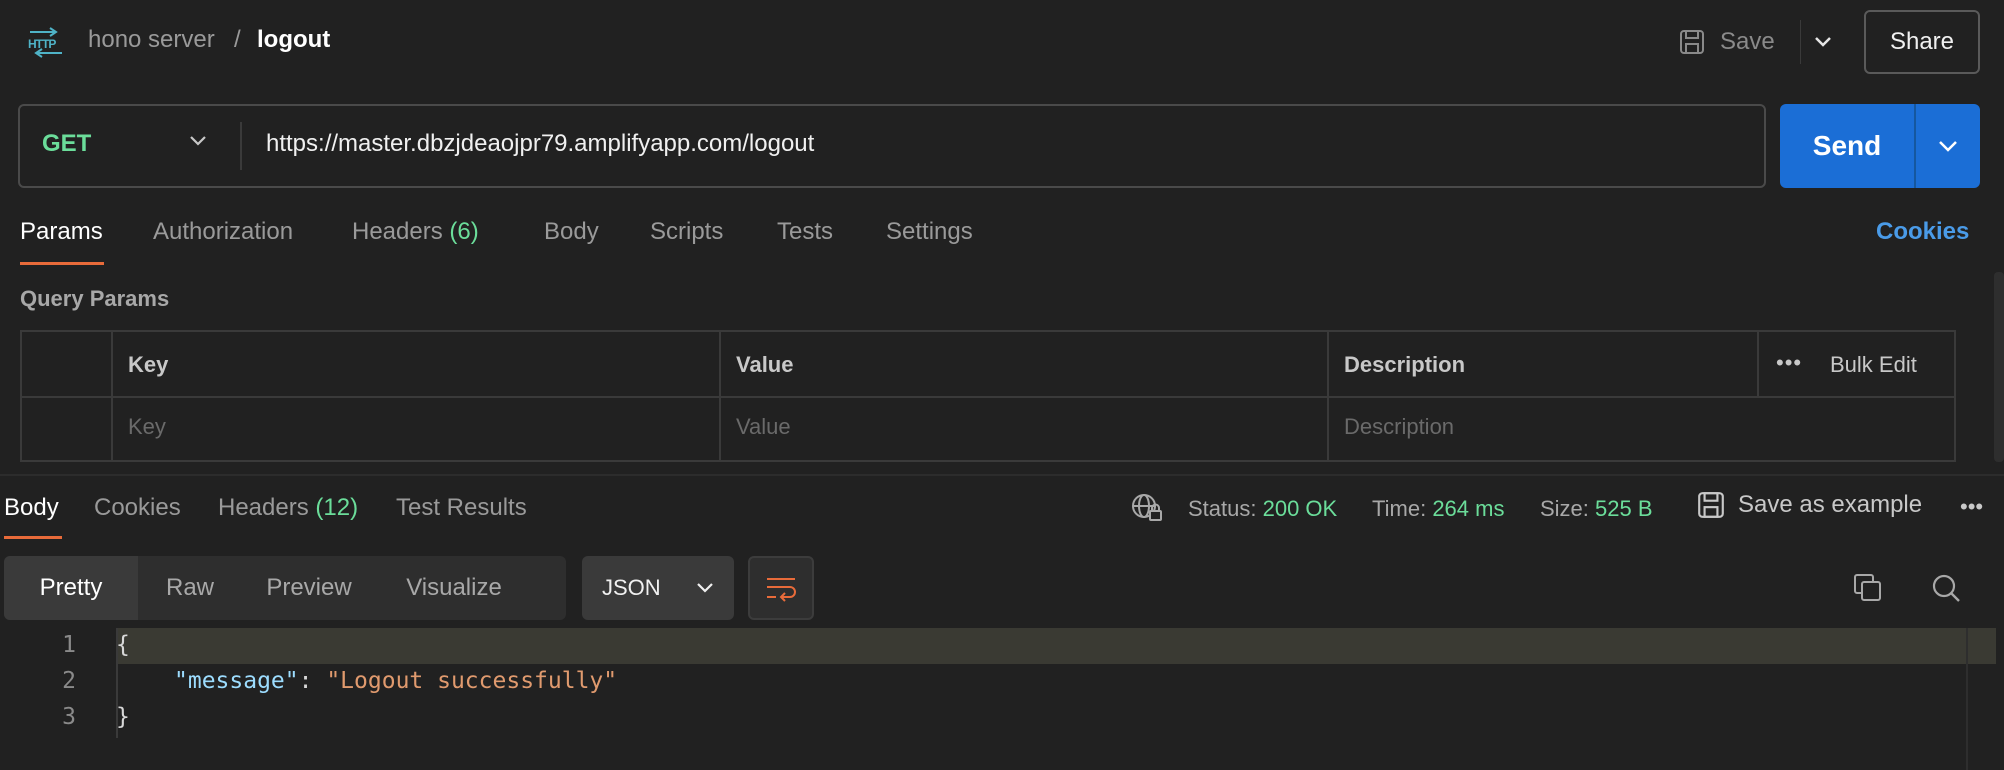 The image size is (2004, 770). Describe the element at coordinates (1747, 41) in the screenshot. I see `save-label: Save` at that location.